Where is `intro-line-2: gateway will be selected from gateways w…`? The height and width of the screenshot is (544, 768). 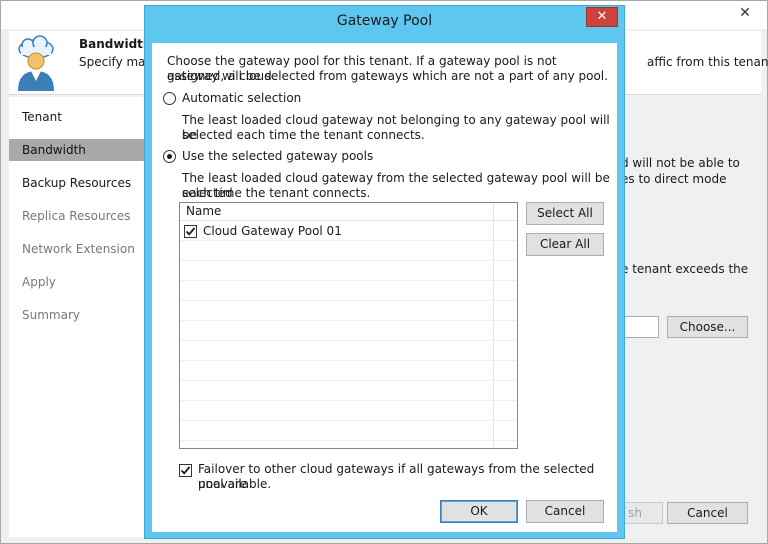
intro-line-2: gateway will be selected from gateways w… is located at coordinates (387, 76).